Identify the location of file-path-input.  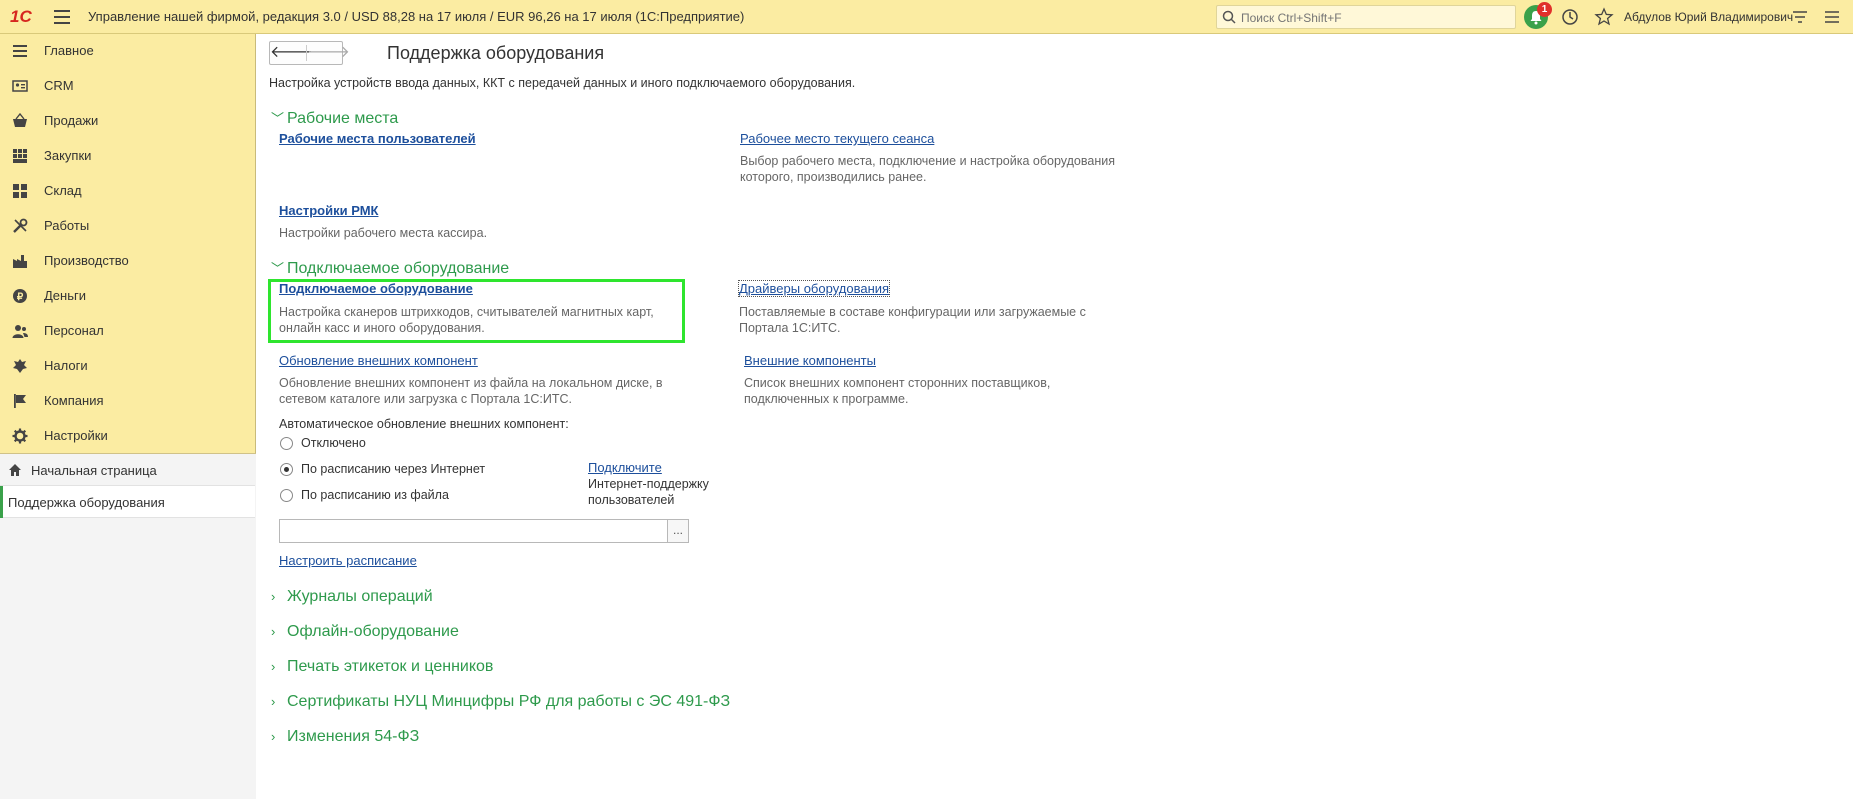
(474, 531).